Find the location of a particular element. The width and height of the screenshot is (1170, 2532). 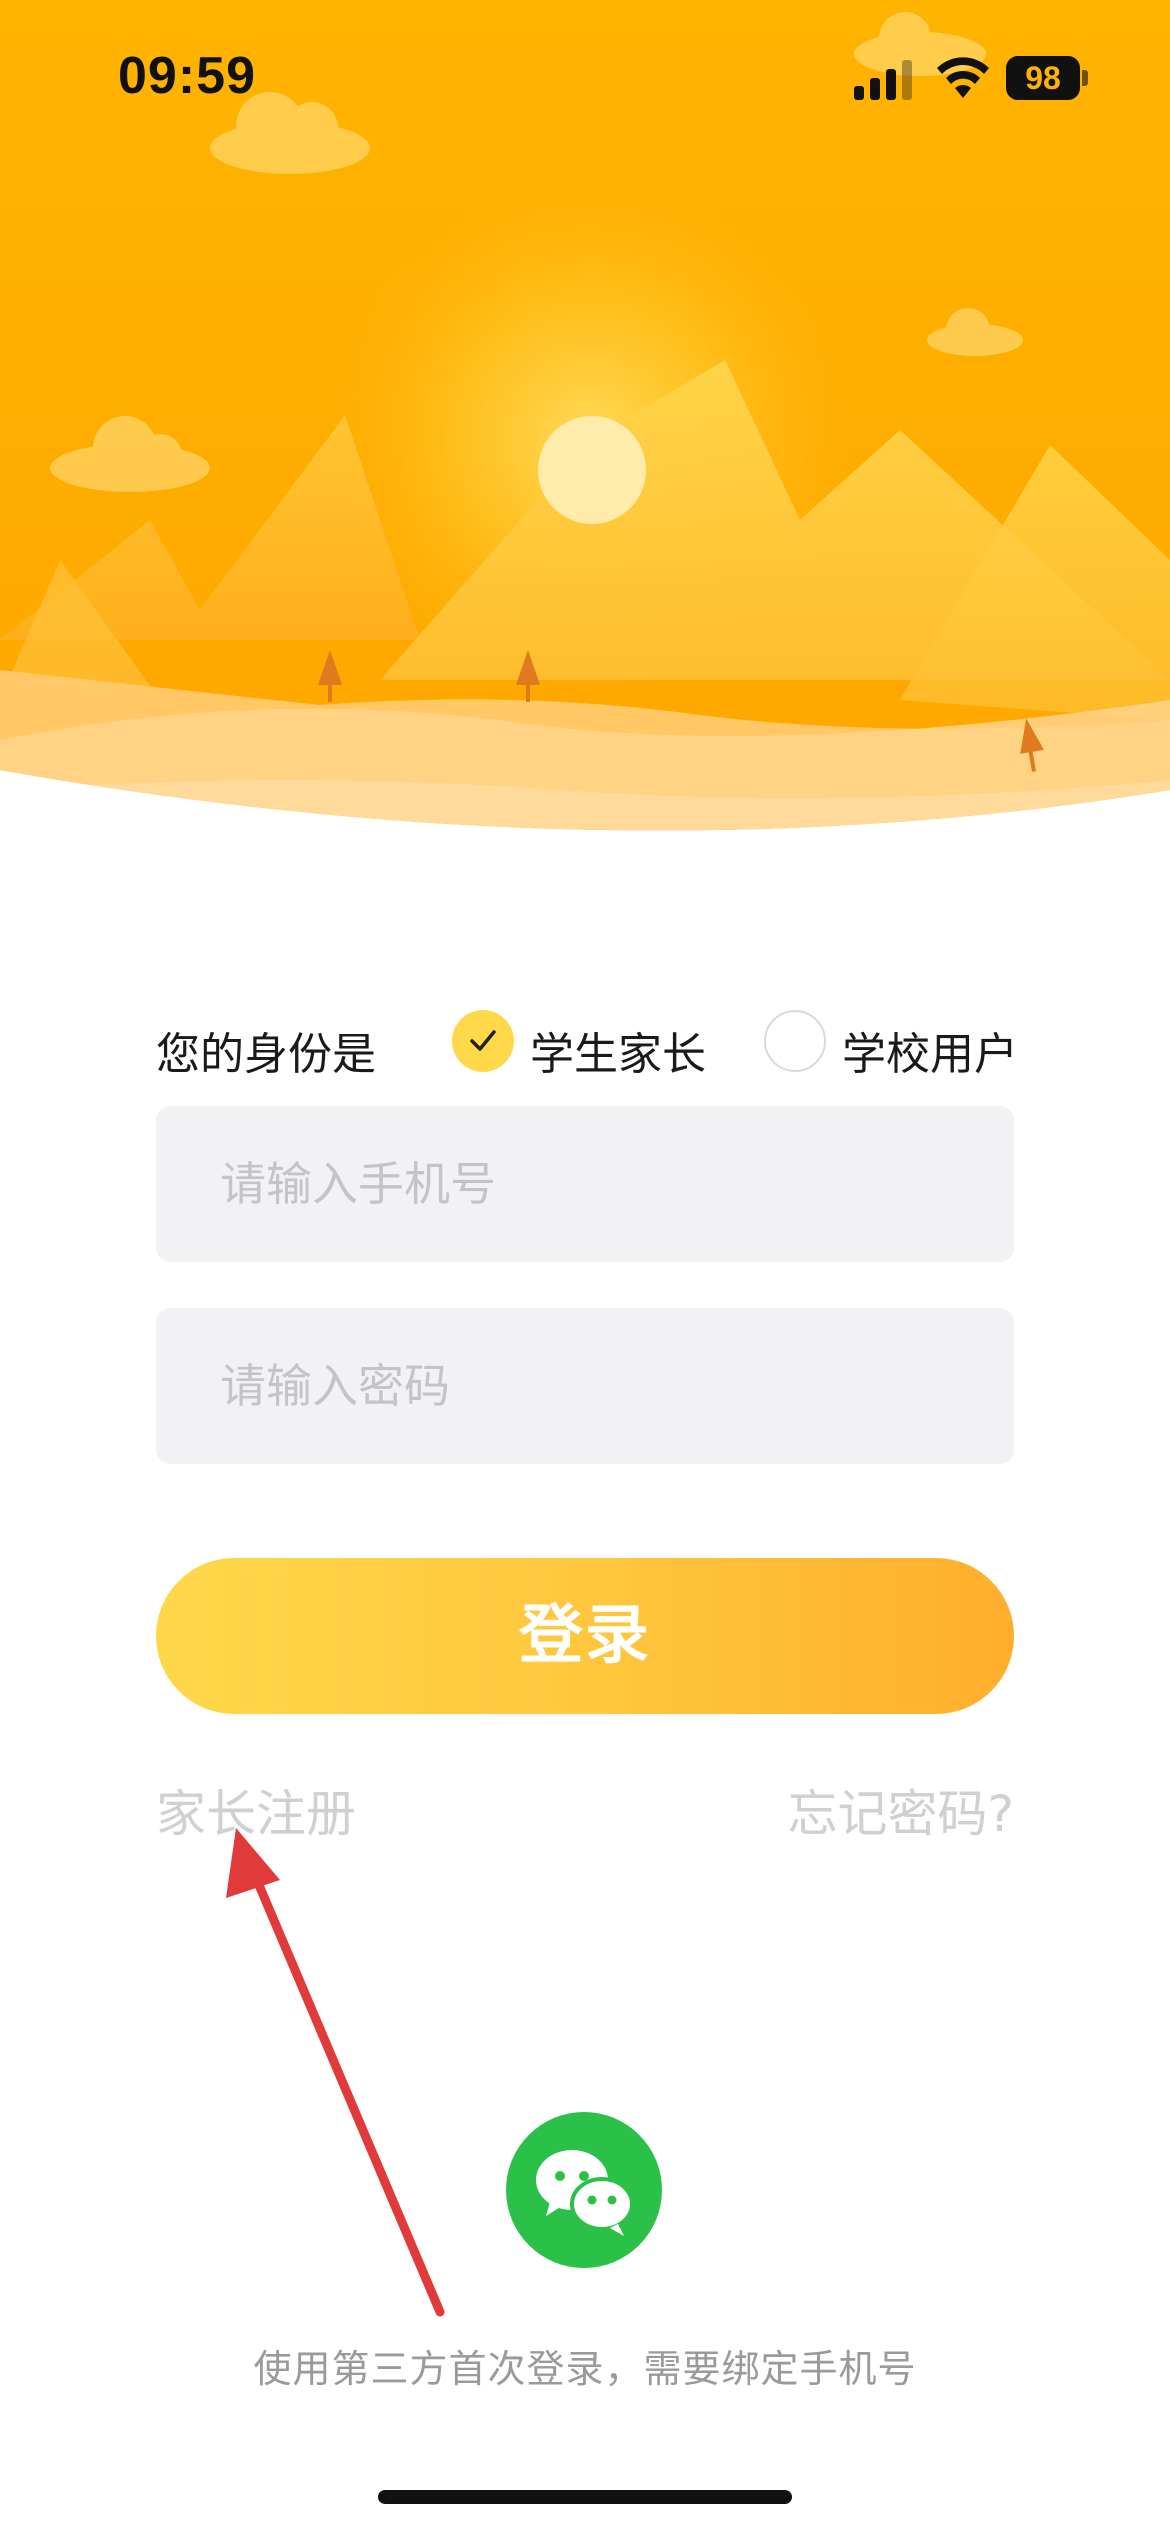

wechat-icon is located at coordinates (585, 2193).